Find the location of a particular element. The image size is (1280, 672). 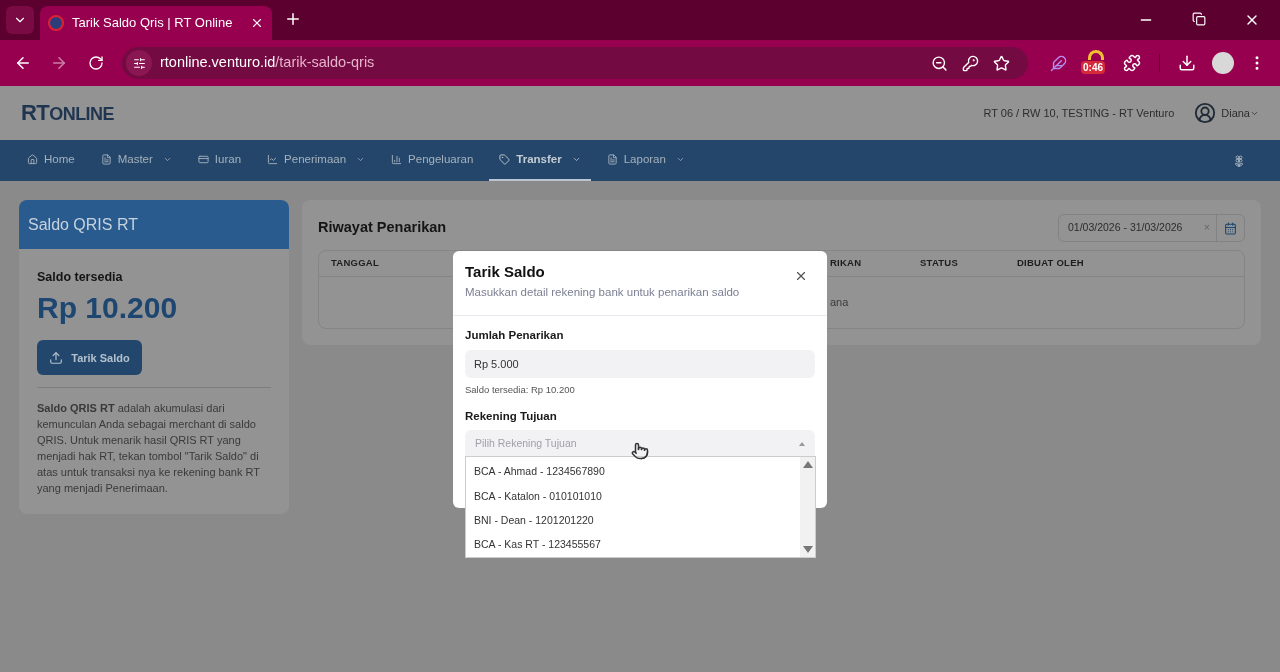

description-text: Saldo QRIS RT adalah akumulasi dari kemunculan Anda sebagai merchant di saldo QRIS. Untuk menarik hasil QRIS RT yang menjadi hak RT, tekan tombol "Tarik Saldo" di atas untuk transaksi nya ke rekening bank RT yang menjadi Penerimaan. is located at coordinates (149, 449).